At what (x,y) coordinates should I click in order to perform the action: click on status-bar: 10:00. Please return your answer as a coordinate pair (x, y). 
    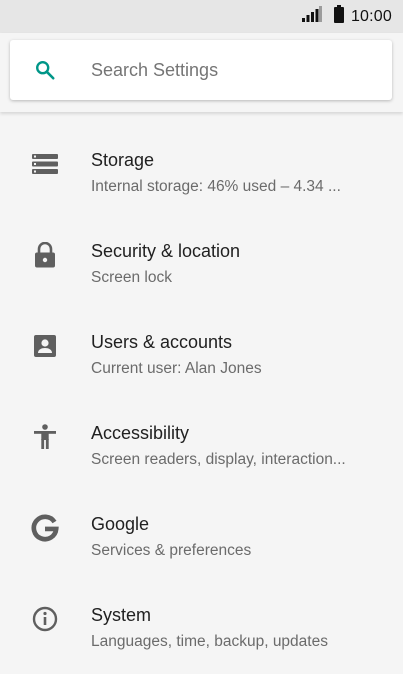
    Looking at the image, I should click on (201, 16).